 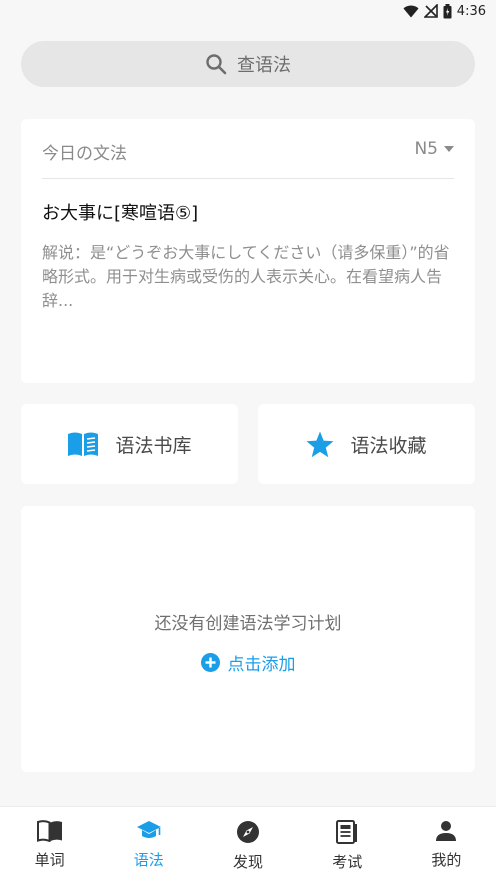 What do you see at coordinates (449, 149) in the screenshot?
I see `dropdown-arrow-icon` at bounding box center [449, 149].